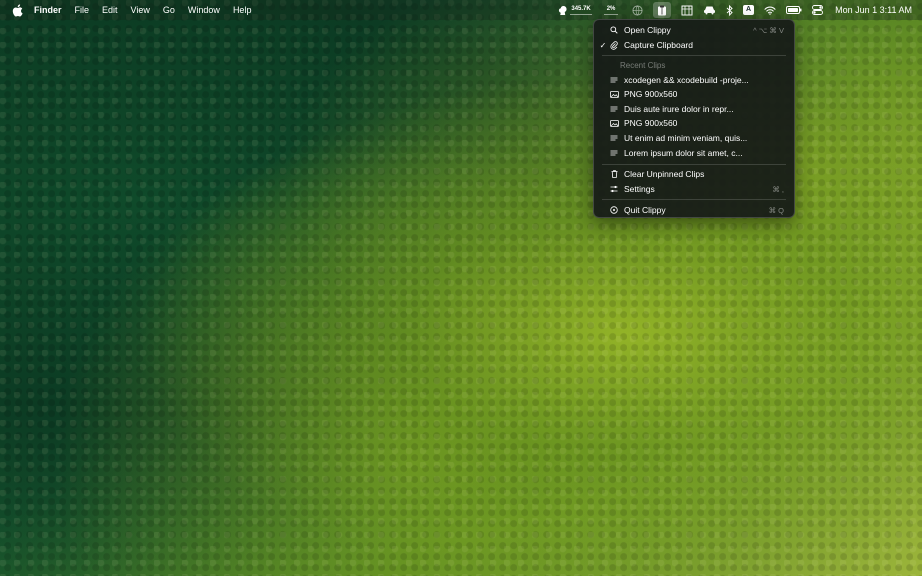  Describe the element at coordinates (694, 30) in the screenshot. I see `open-clippy-item: Open Clippy ^ ⌥ ⌘ V` at that location.